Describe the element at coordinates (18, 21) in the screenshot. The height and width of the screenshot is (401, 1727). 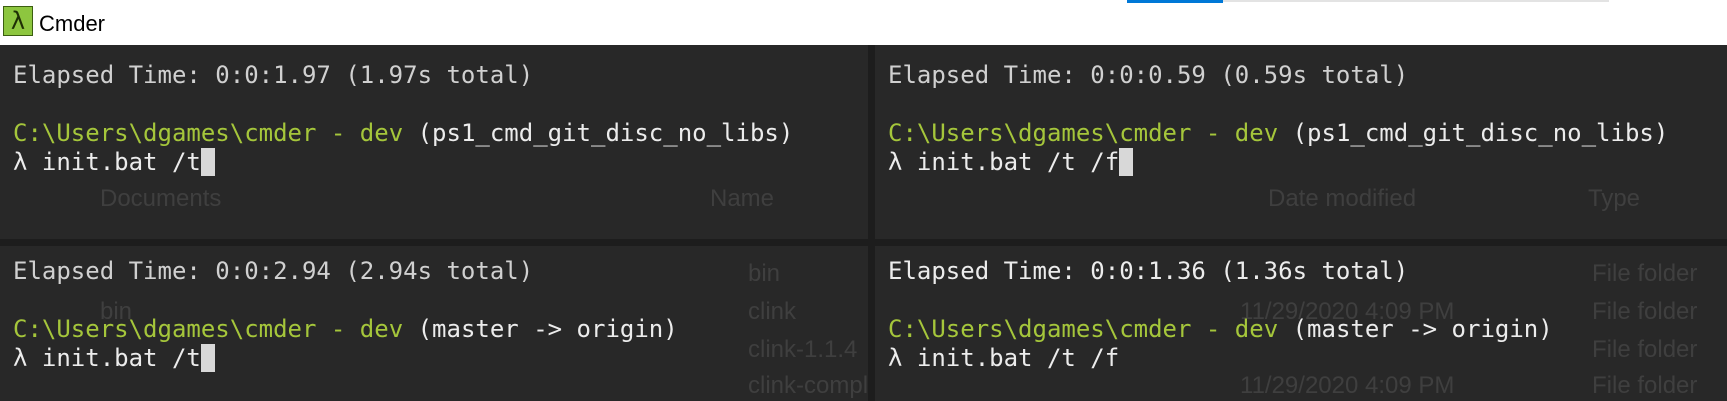
I see `lambda-icon: λ` at that location.